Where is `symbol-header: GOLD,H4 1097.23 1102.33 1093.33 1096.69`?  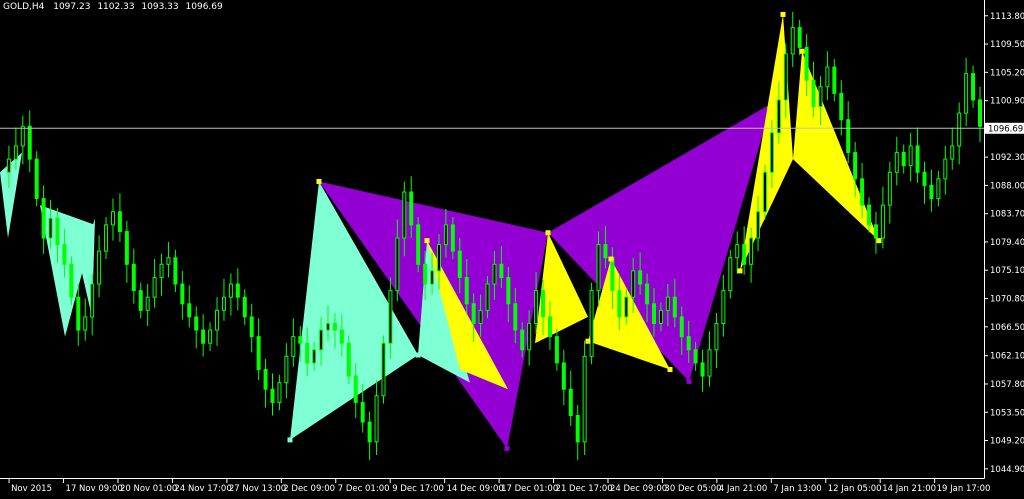 symbol-header: GOLD,H4 1097.23 1102.33 1093.33 1096.69 is located at coordinates (113, 7).